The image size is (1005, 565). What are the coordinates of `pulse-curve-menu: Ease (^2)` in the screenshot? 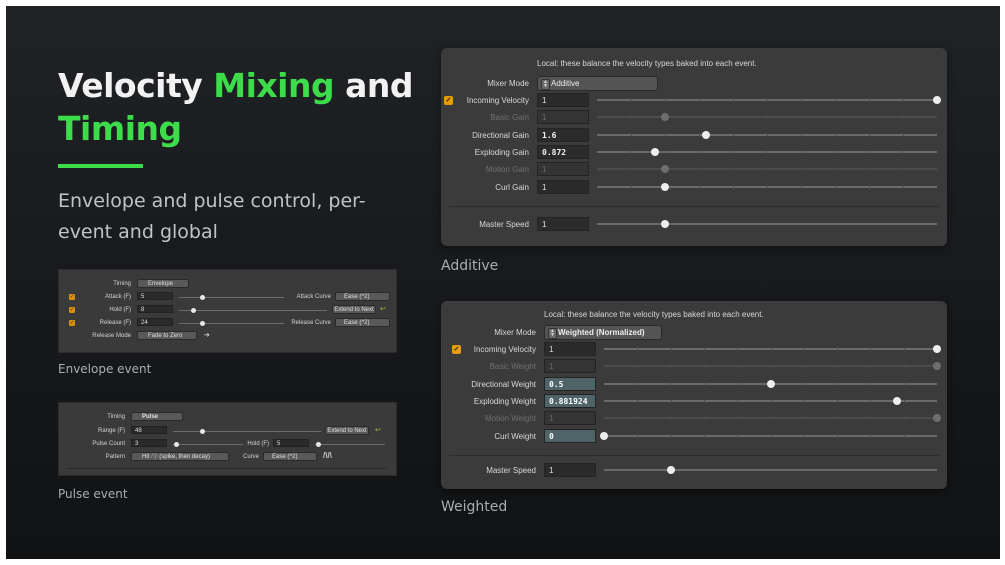 It's located at (290, 456).